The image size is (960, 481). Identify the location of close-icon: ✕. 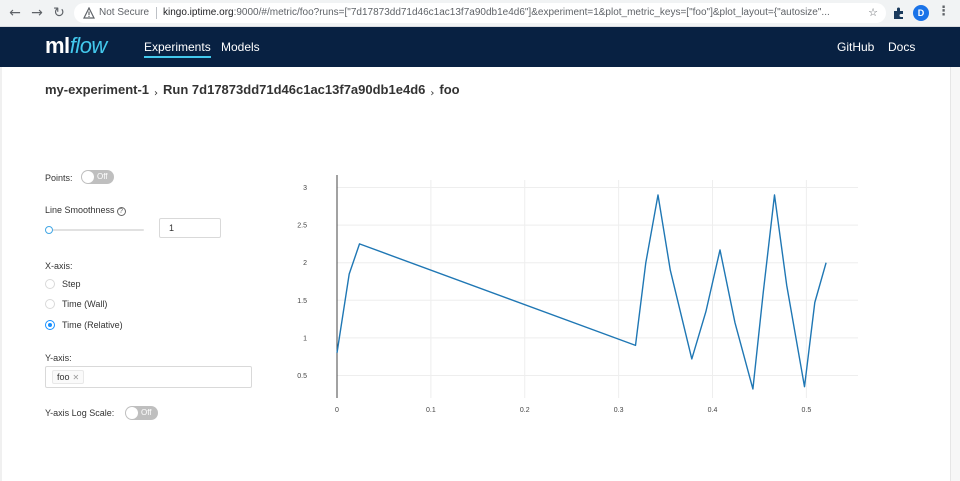
(76, 377).